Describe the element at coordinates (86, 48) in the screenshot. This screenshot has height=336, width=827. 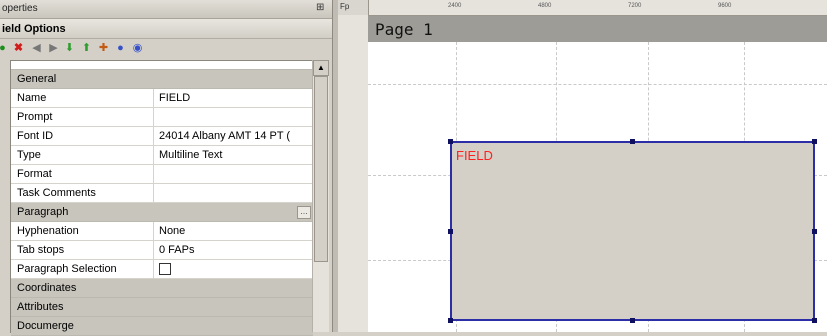
I see `move-up-icon: ⬆` at that location.